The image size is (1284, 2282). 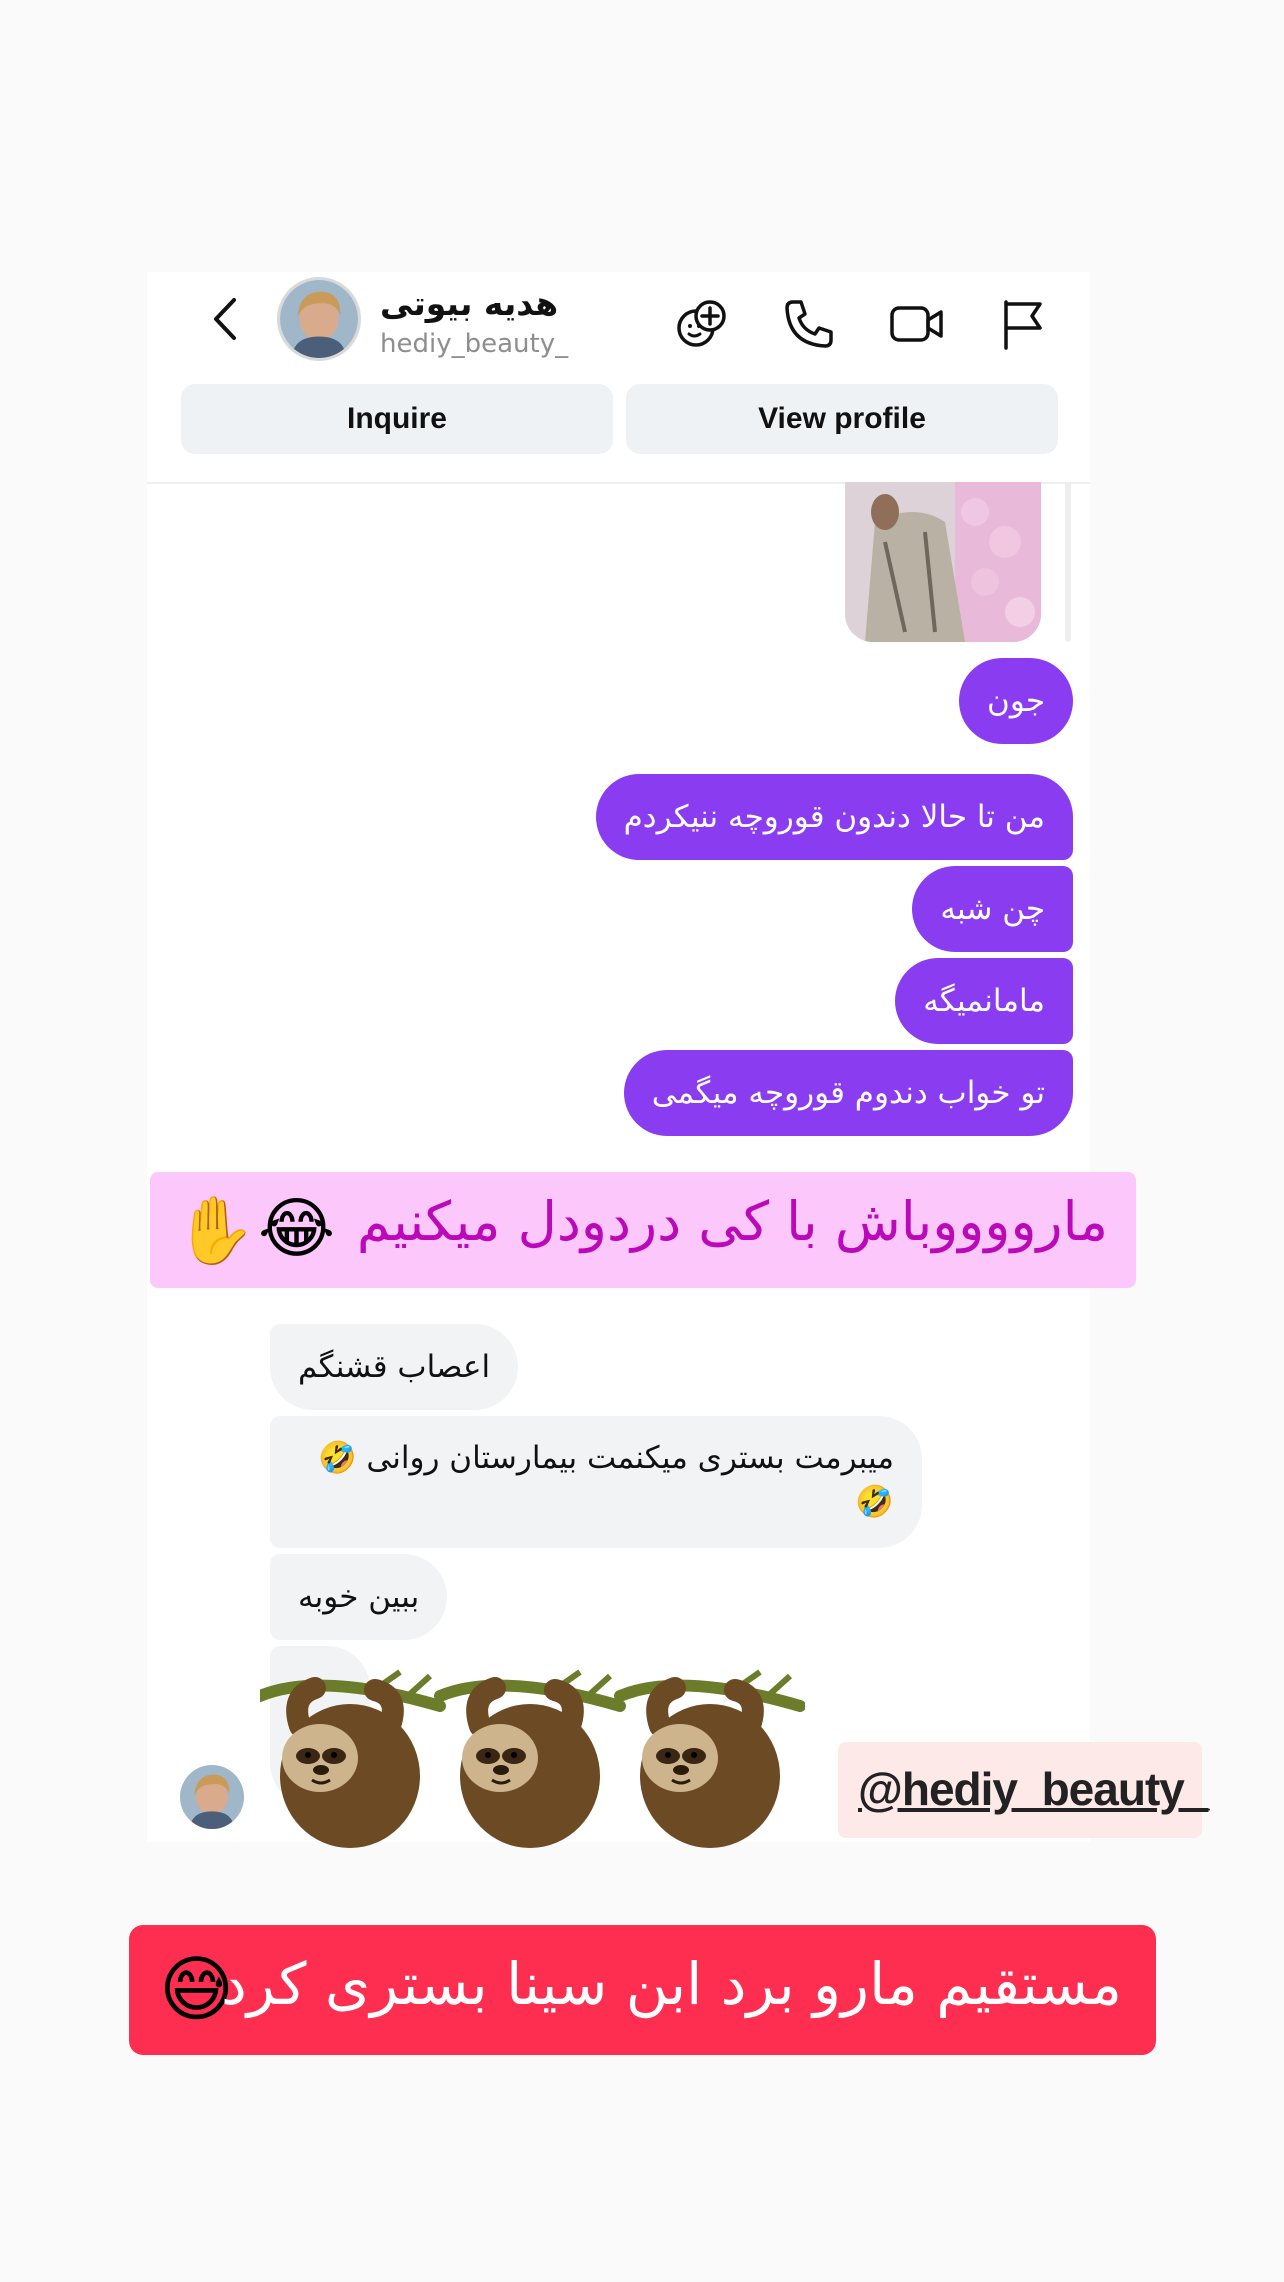 I want to click on username: hediy_beauty_, so click(x=474, y=344).